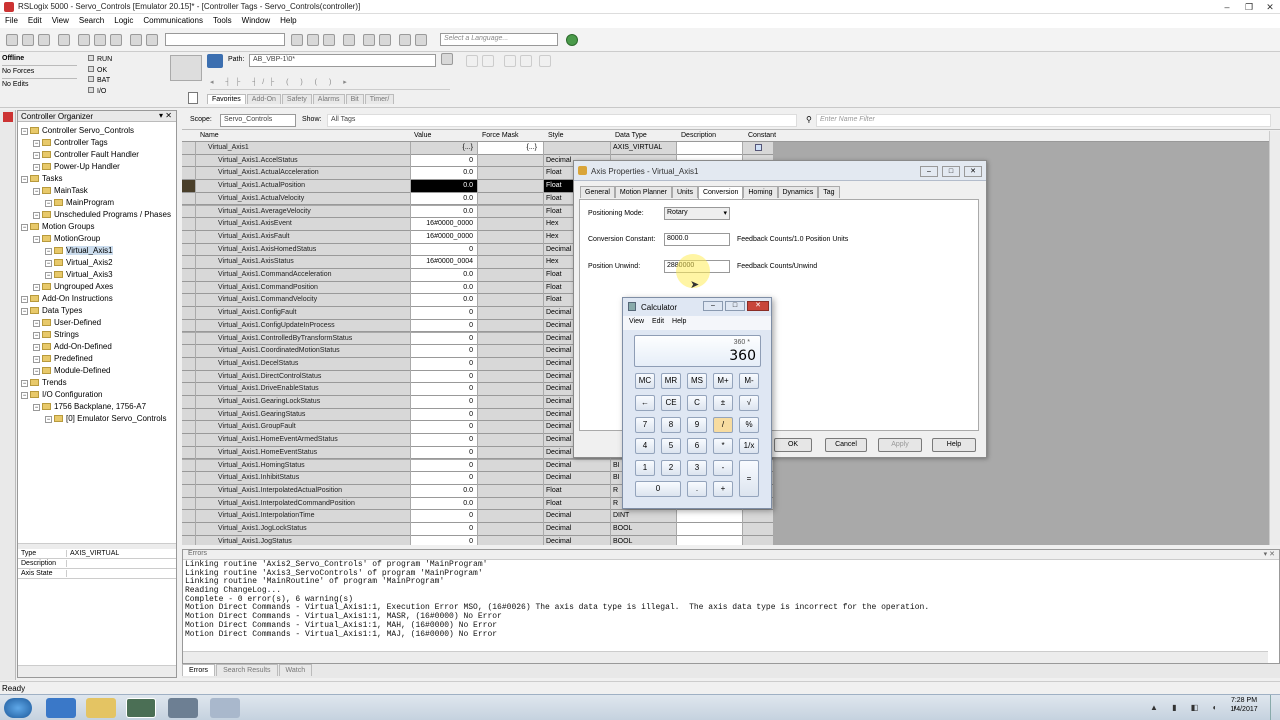 This screenshot has width=1280, height=720. Describe the element at coordinates (846, 445) in the screenshot. I see `cancel-button: Cancel` at that location.